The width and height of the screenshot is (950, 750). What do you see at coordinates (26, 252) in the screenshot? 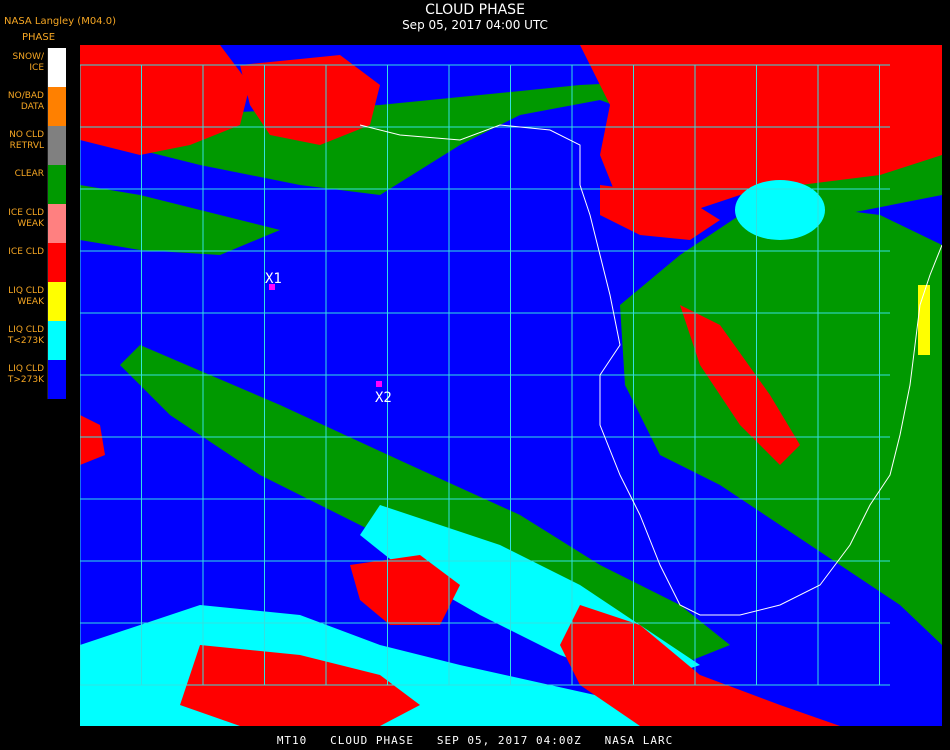
I see `legend-label: ICE CLD` at bounding box center [26, 252].